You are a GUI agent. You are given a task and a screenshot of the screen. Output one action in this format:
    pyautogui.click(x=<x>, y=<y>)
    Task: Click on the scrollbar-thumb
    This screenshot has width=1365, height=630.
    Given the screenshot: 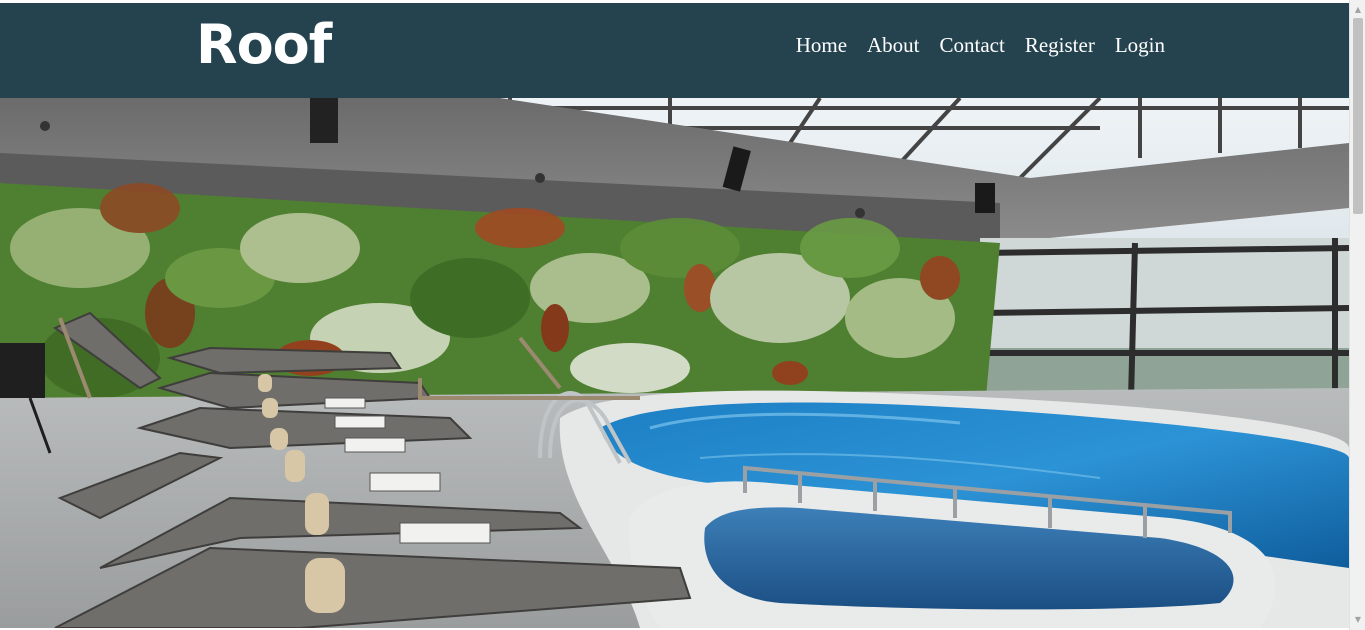 What is the action you would take?
    pyautogui.click(x=1358, y=116)
    